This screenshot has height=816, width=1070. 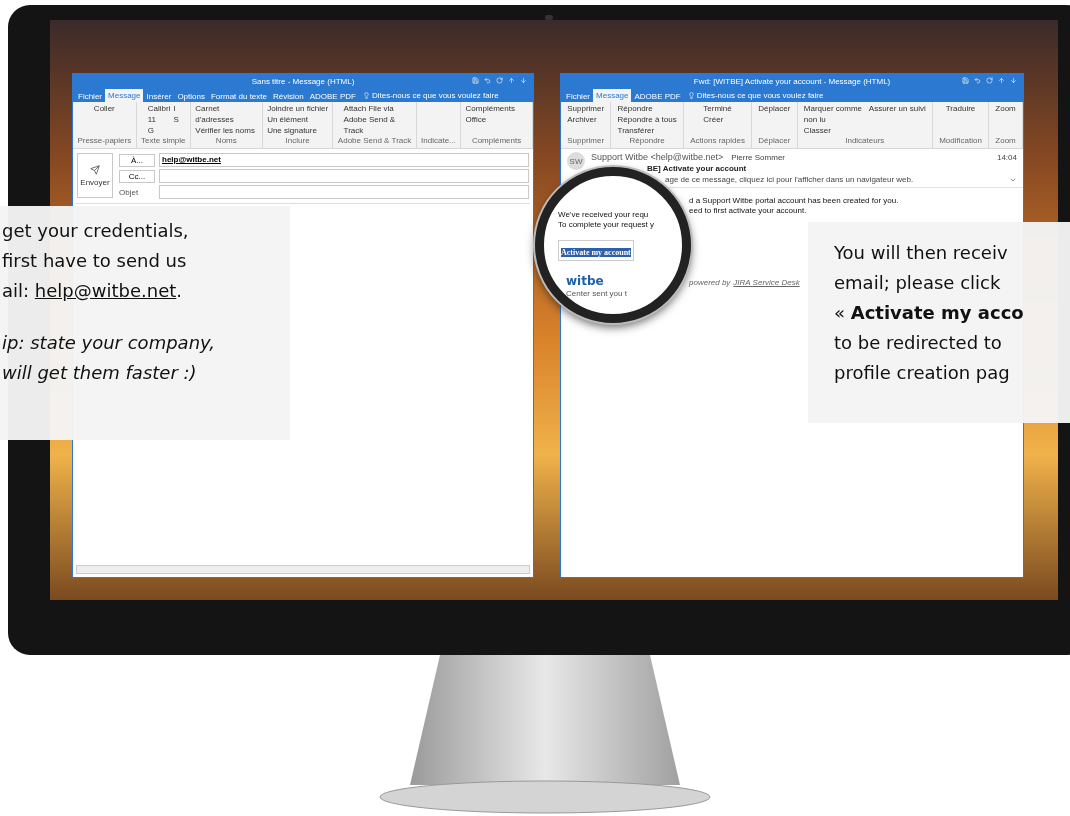 What do you see at coordinates (226, 140) in the screenshot?
I see `group-label: Noms` at bounding box center [226, 140].